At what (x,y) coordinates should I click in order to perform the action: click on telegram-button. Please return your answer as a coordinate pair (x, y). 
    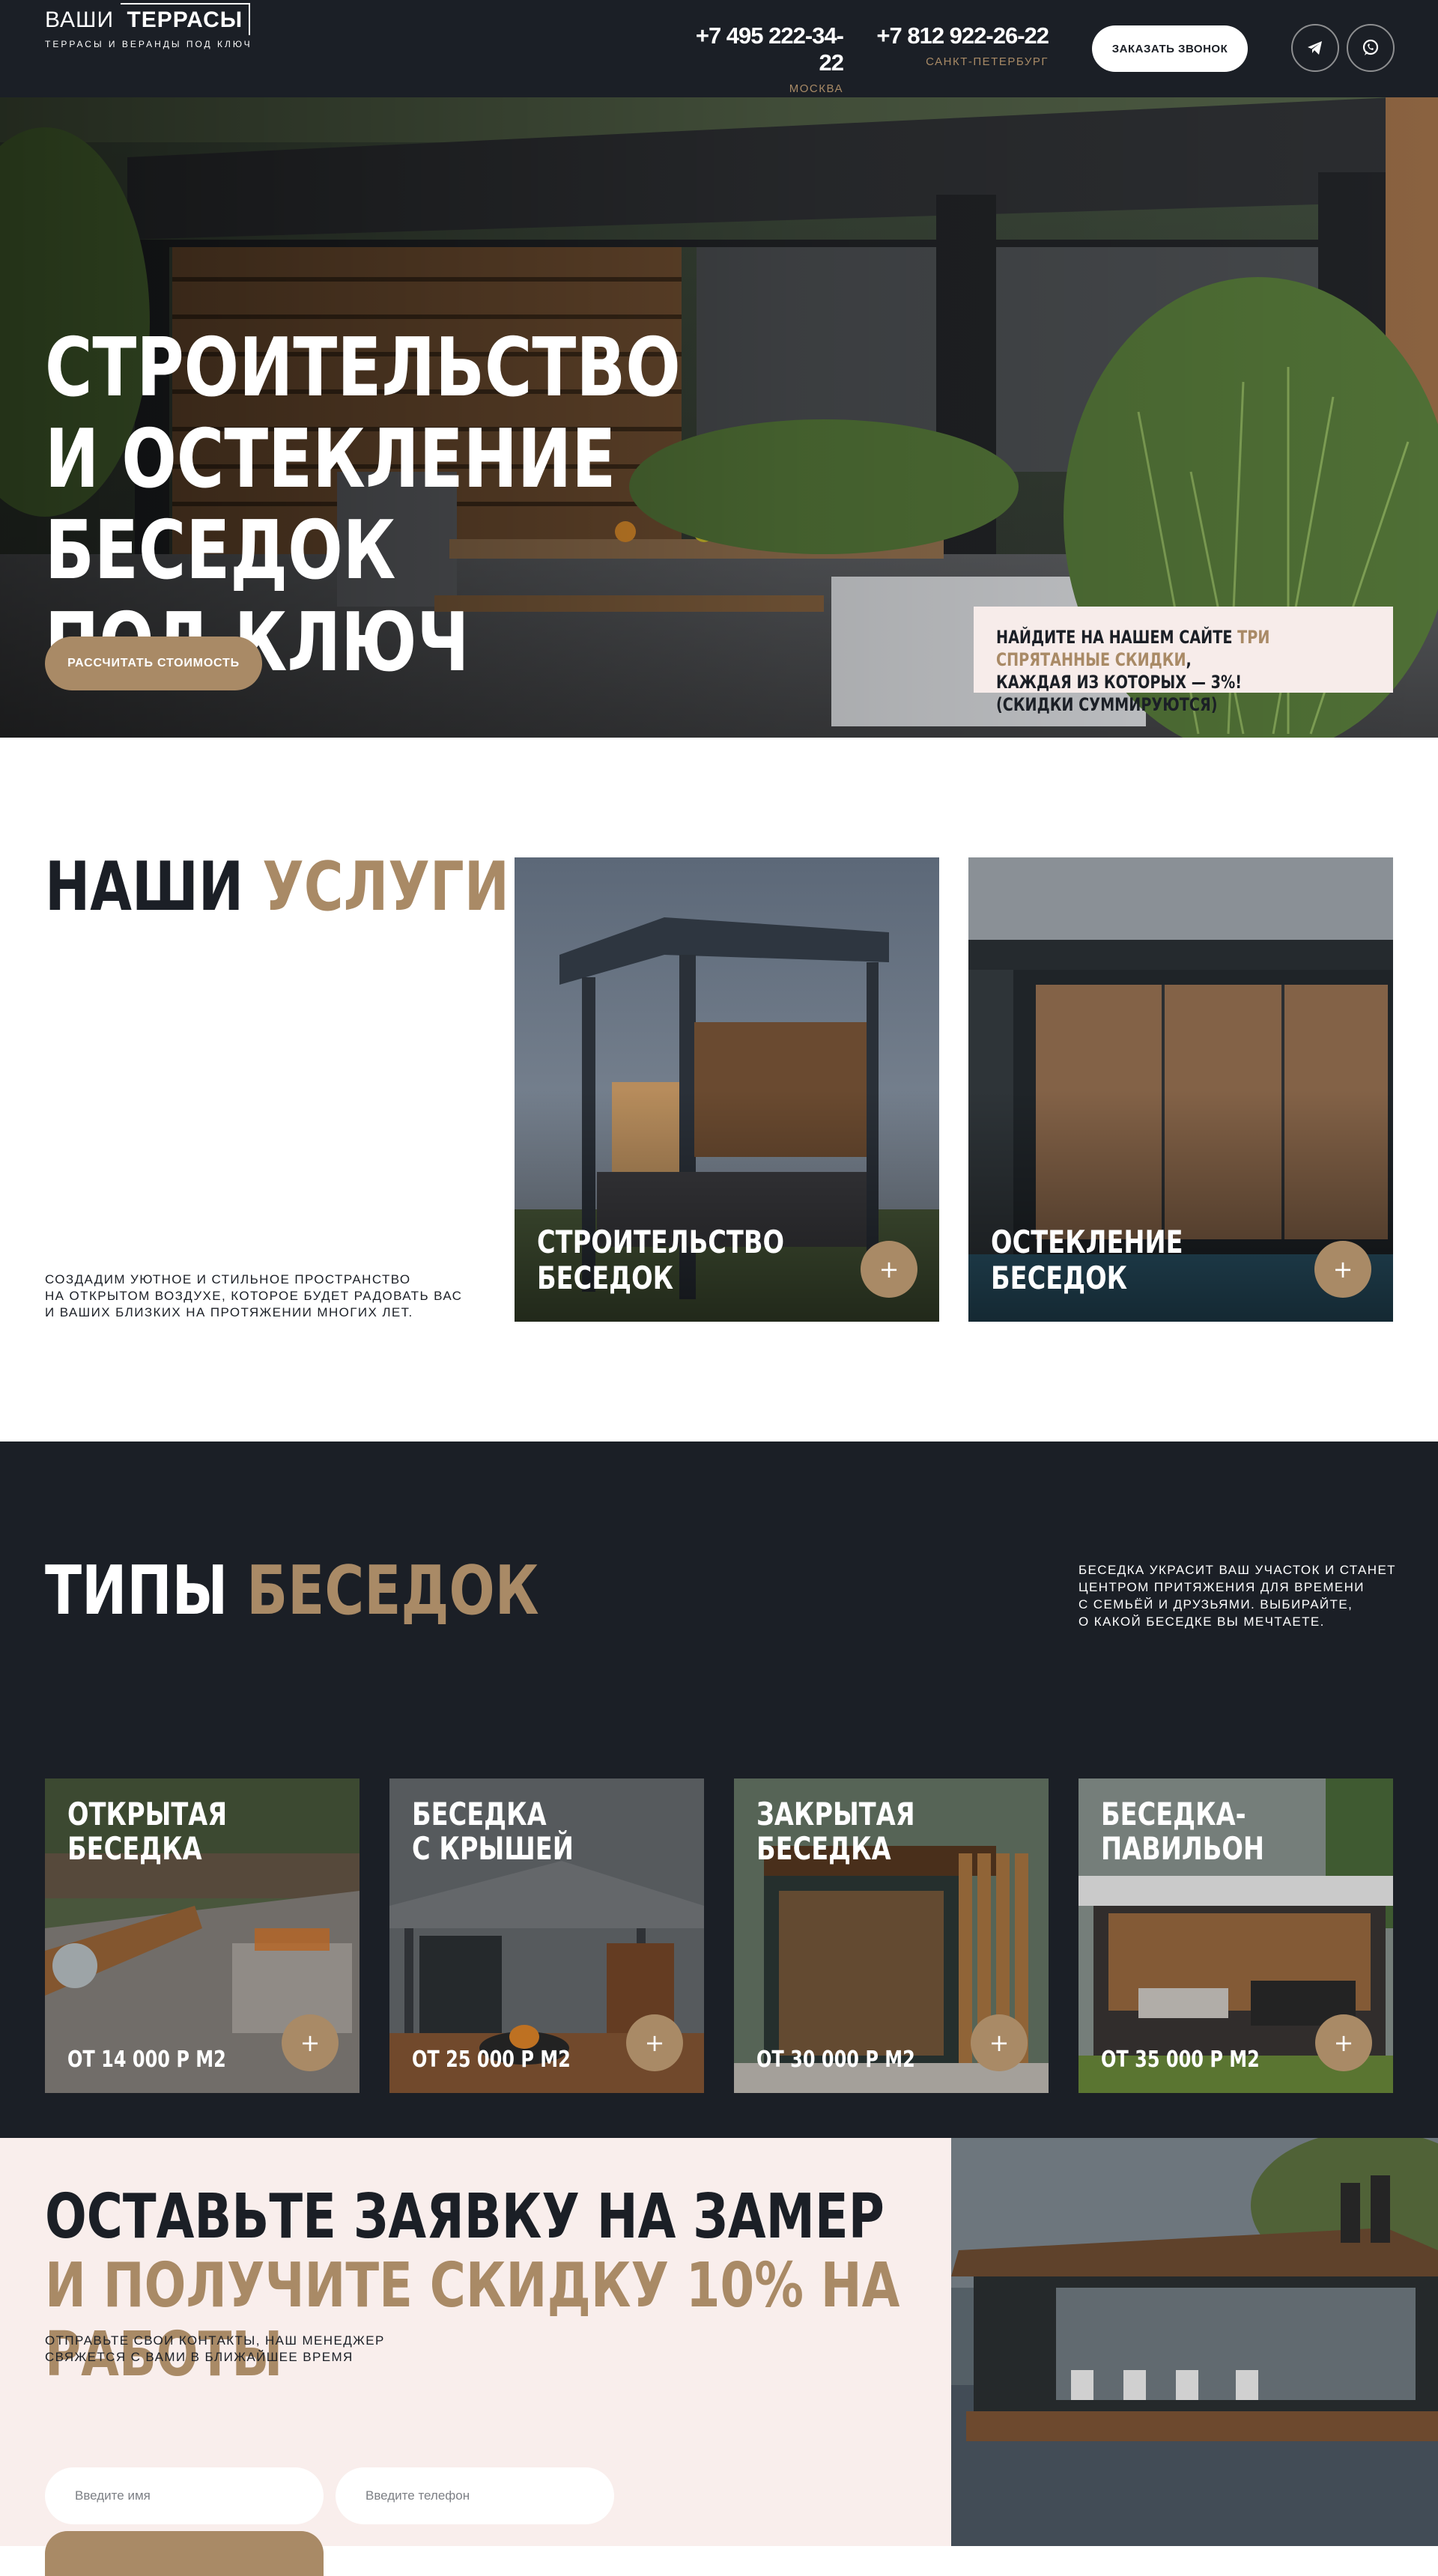
    Looking at the image, I should click on (1315, 48).